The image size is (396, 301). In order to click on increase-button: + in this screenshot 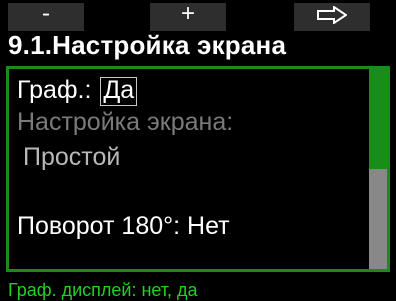, I will do `click(188, 15)`.